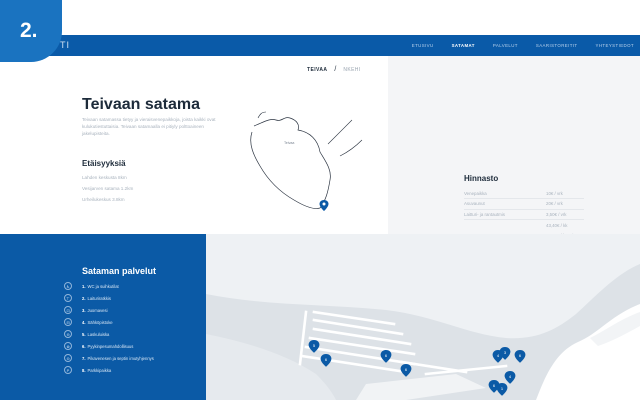 This screenshot has height=400, width=640. Describe the element at coordinates (423, 45) in the screenshot. I see `nav-item-etusivu: Etusivu` at that location.